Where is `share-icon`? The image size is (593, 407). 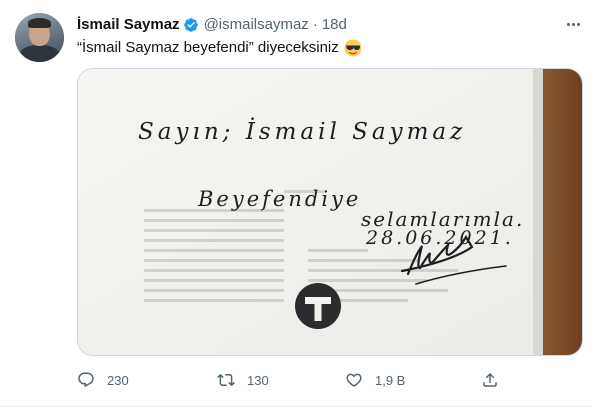 share-icon is located at coordinates (490, 379).